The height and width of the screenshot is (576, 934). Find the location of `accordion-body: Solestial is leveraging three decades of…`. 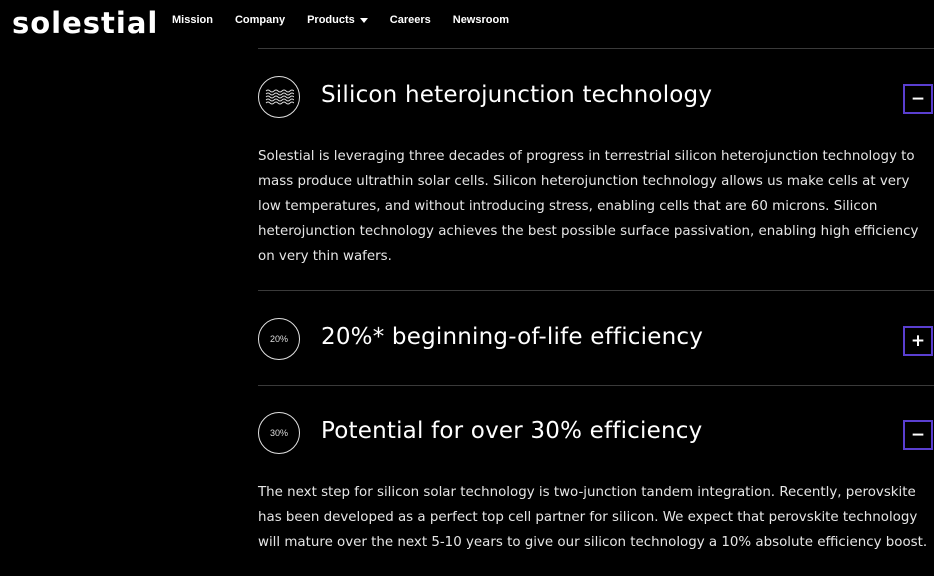

accordion-body: Solestial is leveraging three decades of… is located at coordinates (588, 206).